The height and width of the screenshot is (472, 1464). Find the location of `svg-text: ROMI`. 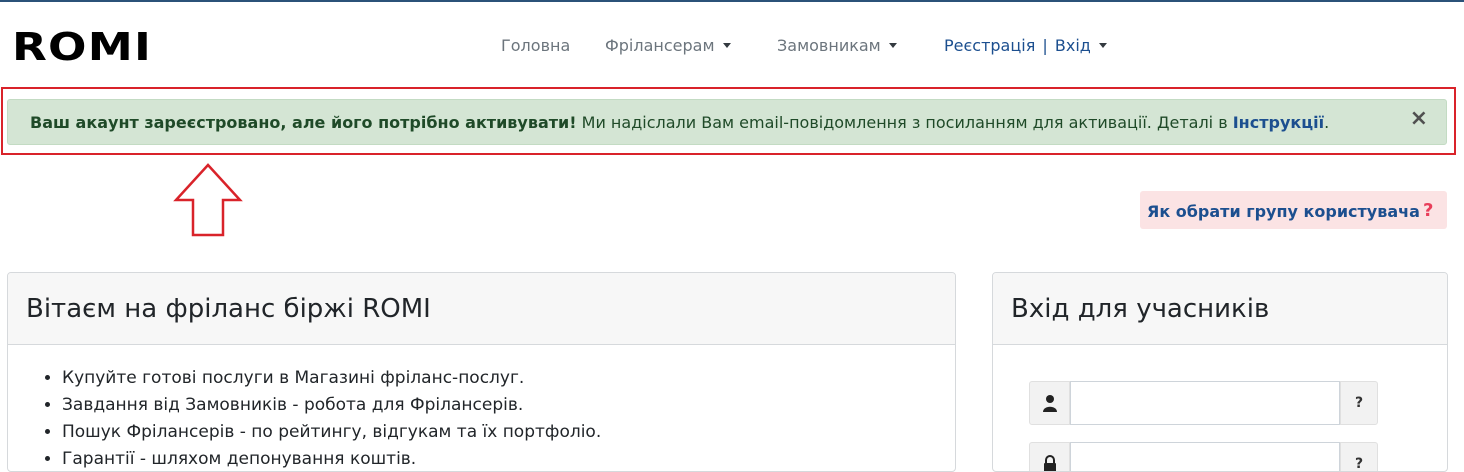

svg-text: ROMI is located at coordinates (82, 47).